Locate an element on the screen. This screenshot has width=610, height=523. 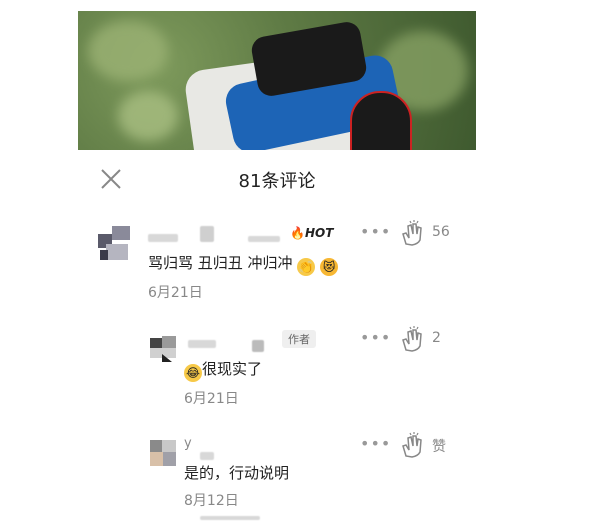
laughing-face-icon: 😂 is located at coordinates (193, 373).